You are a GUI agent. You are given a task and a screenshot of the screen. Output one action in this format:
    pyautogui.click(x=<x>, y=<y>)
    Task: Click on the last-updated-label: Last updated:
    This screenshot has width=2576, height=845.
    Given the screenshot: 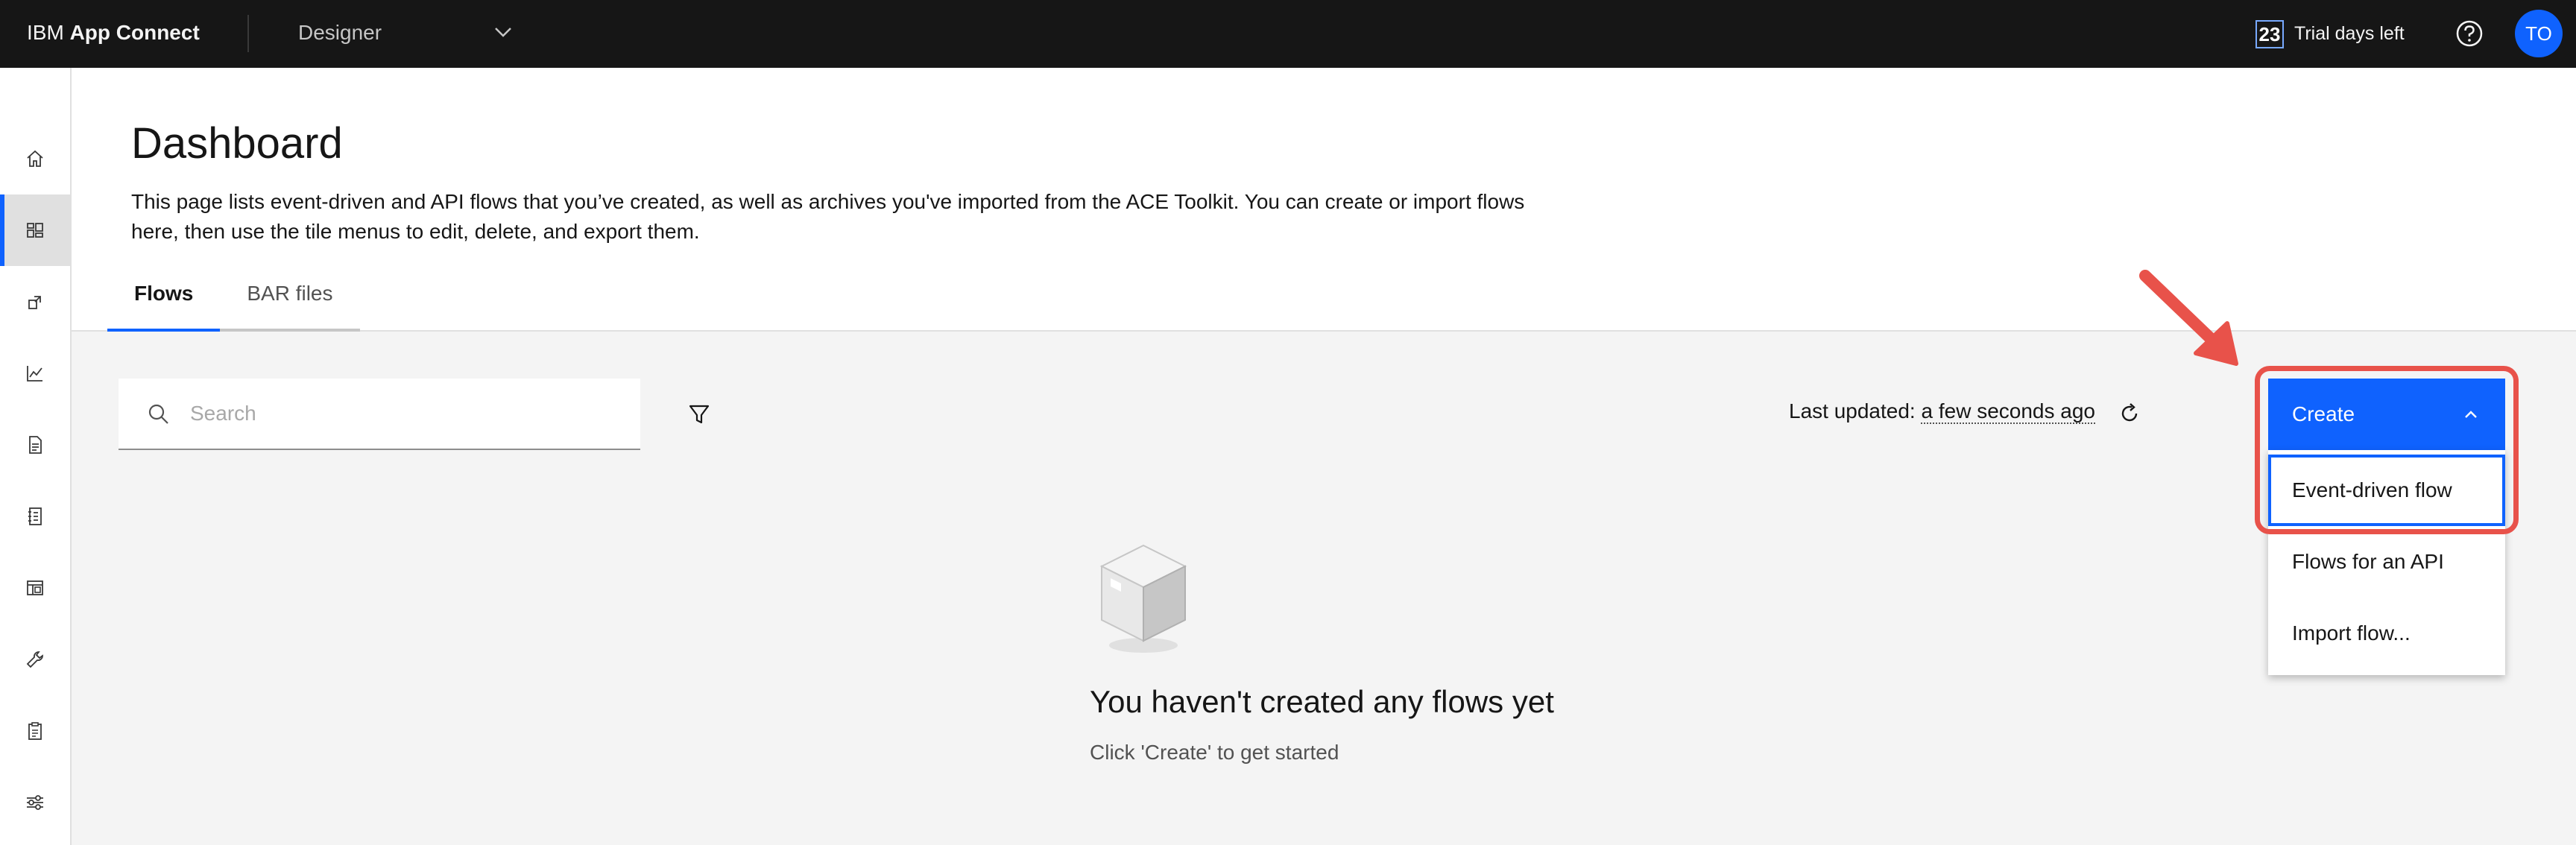 What is the action you would take?
    pyautogui.click(x=1855, y=410)
    